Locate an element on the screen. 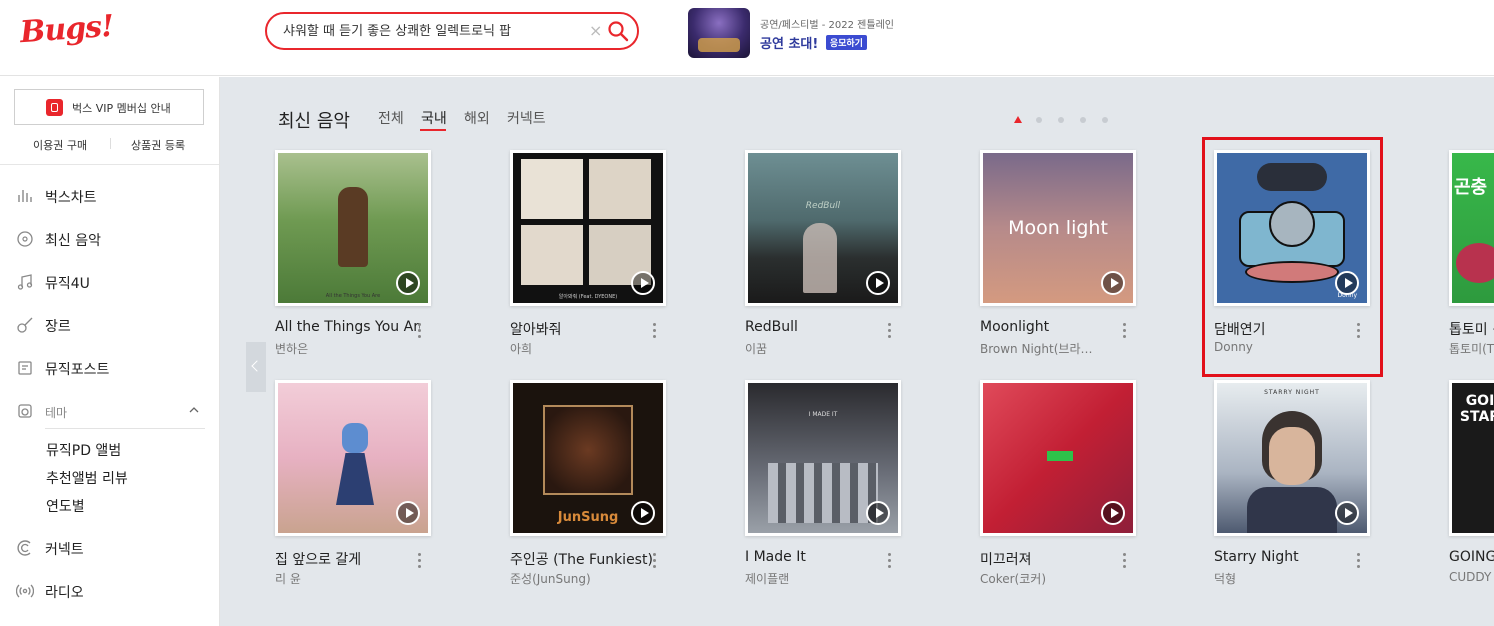  album-title: RedBull is located at coordinates (817, 327).